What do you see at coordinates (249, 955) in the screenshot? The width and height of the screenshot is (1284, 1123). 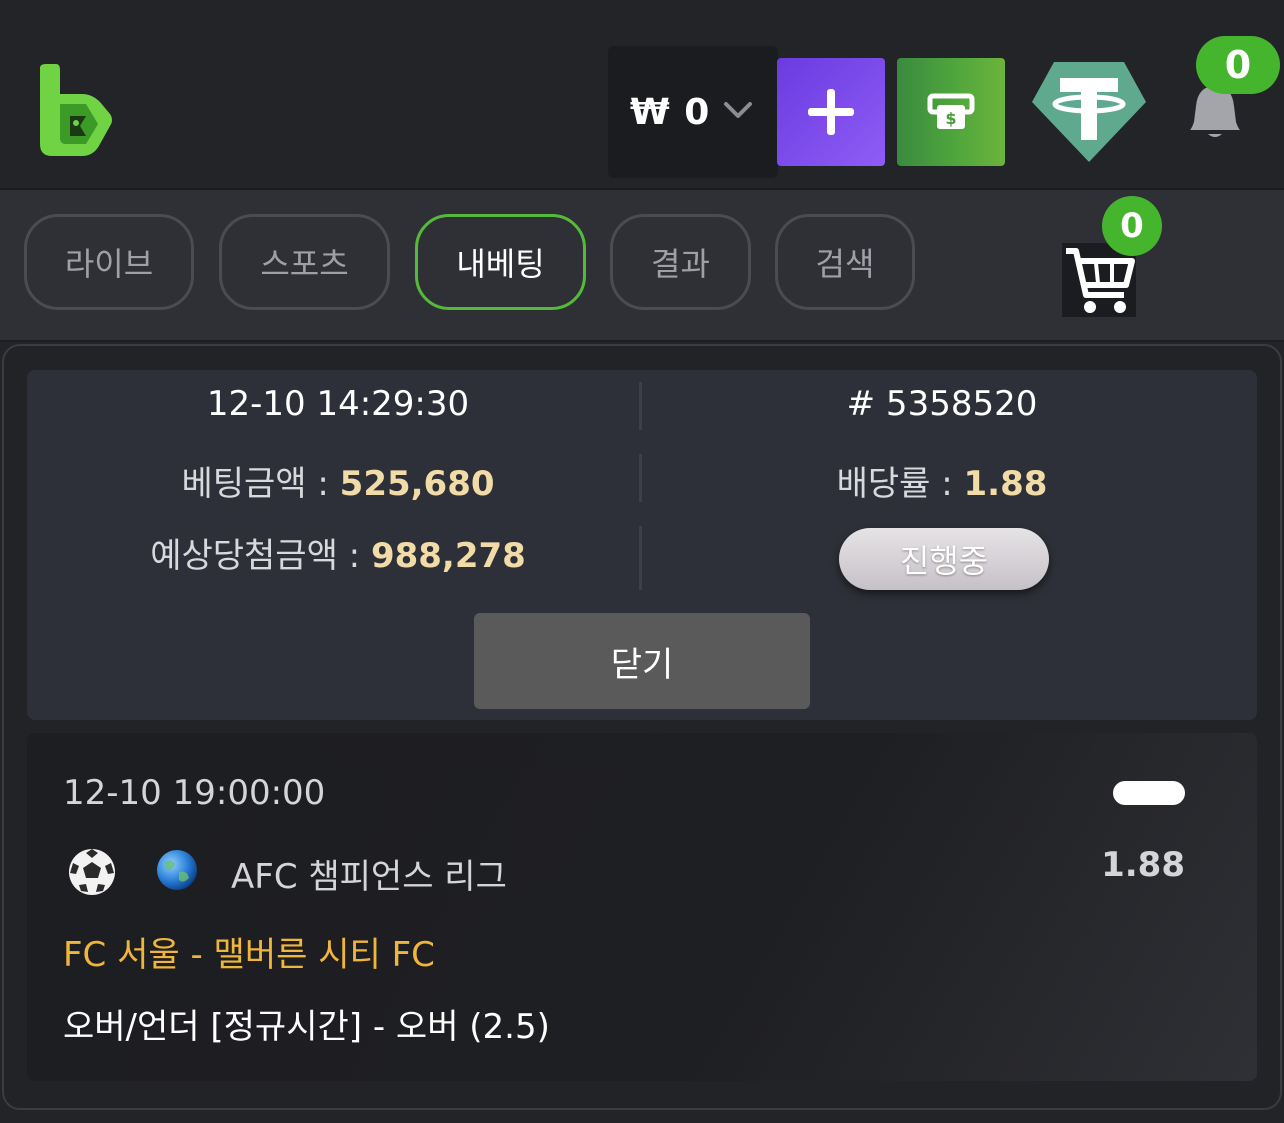 I see `match-teams: FC 서울 - 맬버른 시티 FC` at bounding box center [249, 955].